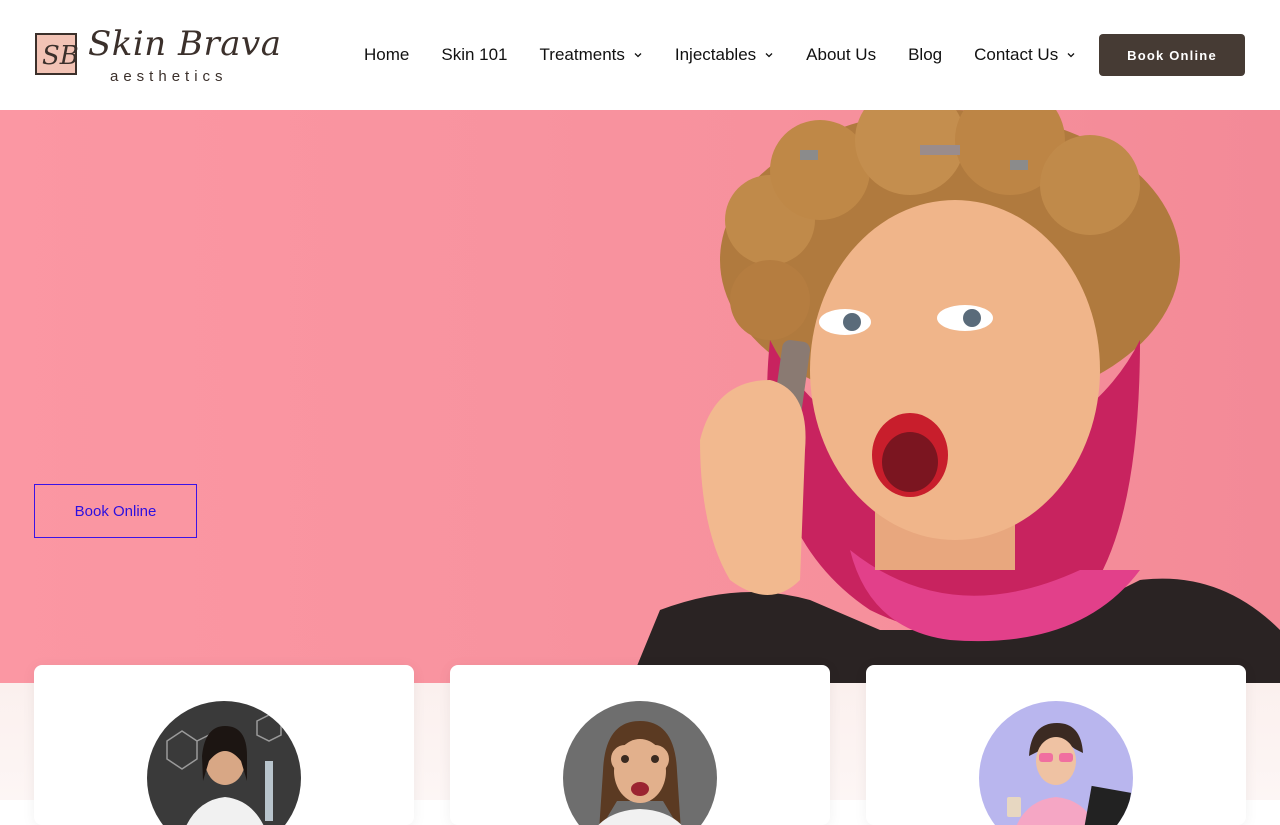 The height and width of the screenshot is (825, 1280). I want to click on nav-item-skin-101: Skin 101, so click(474, 55).